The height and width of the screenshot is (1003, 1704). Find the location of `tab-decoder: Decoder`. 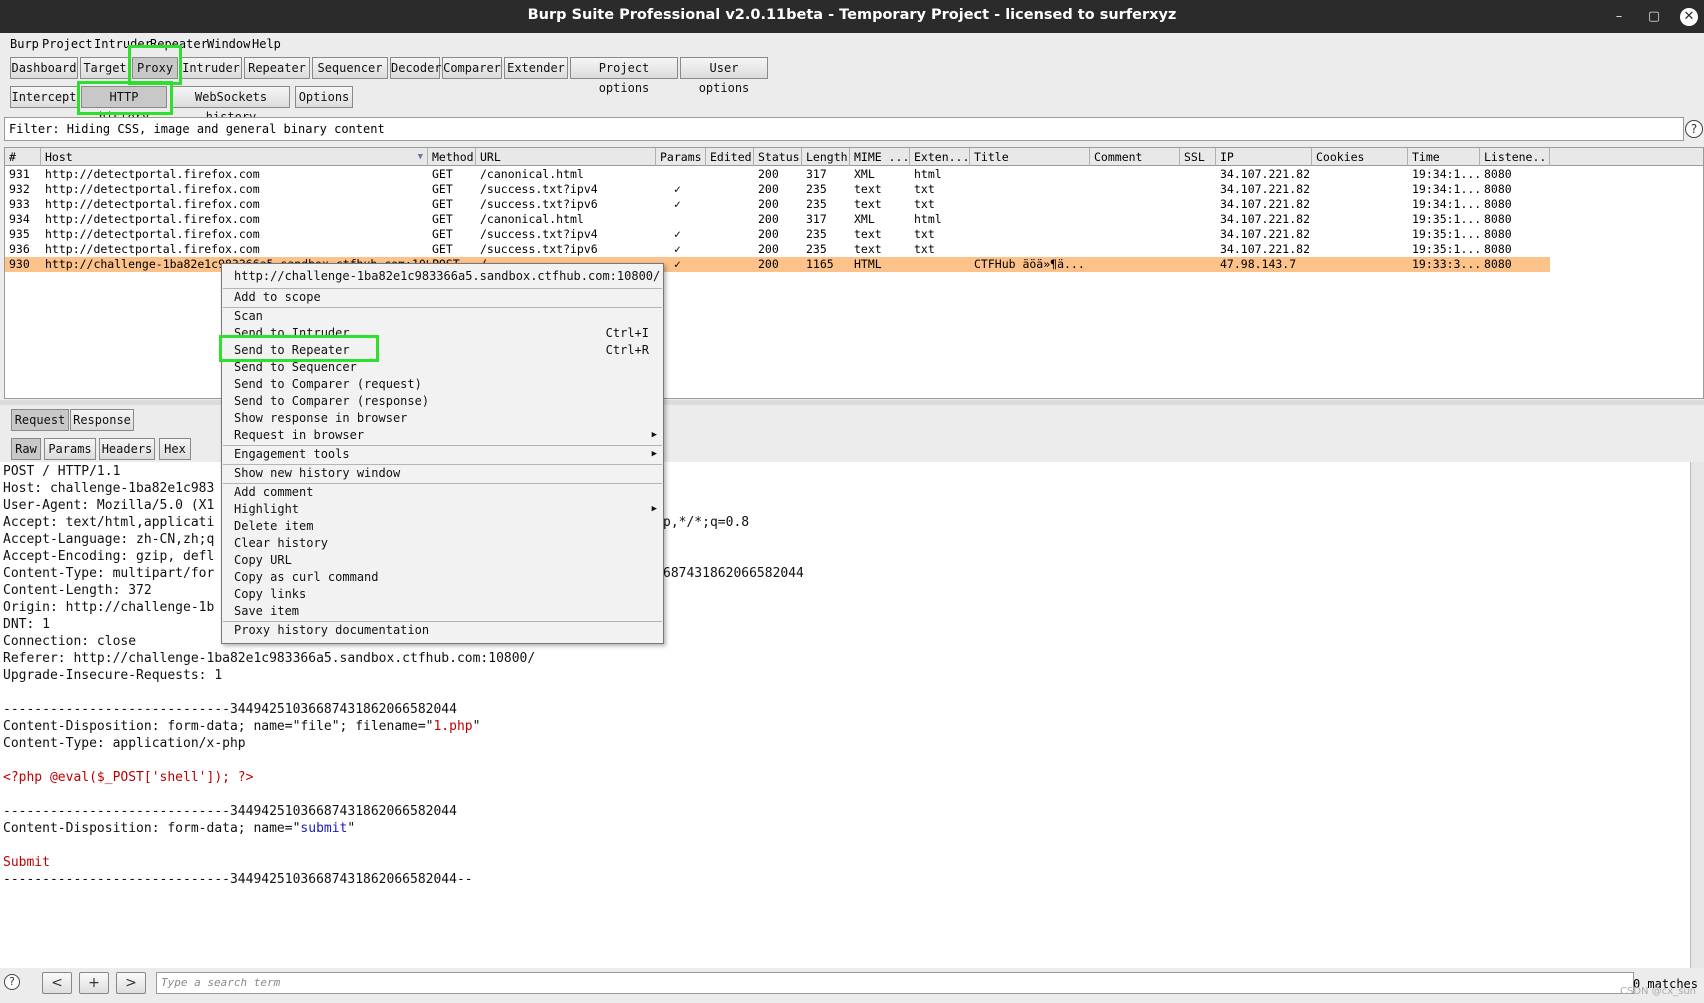

tab-decoder: Decoder is located at coordinates (416, 68).